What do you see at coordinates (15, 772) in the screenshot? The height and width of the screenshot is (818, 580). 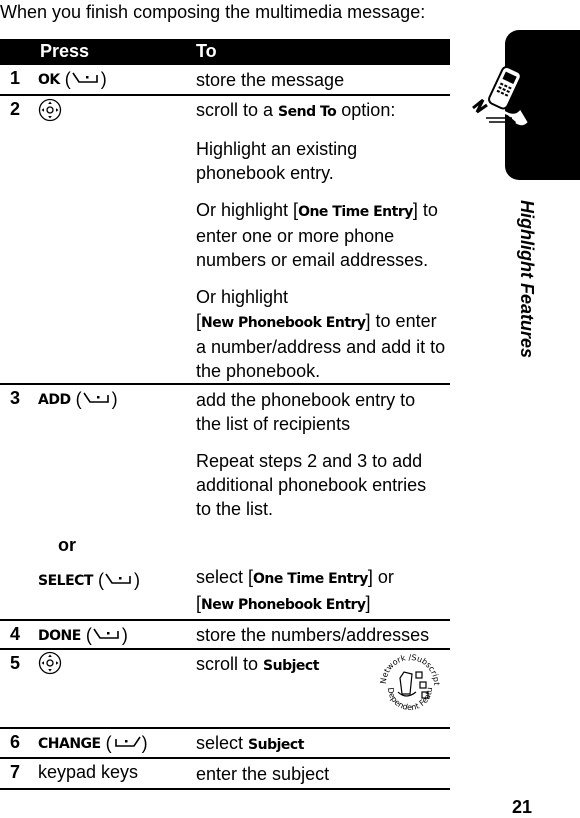 I see `step-number: 7` at bounding box center [15, 772].